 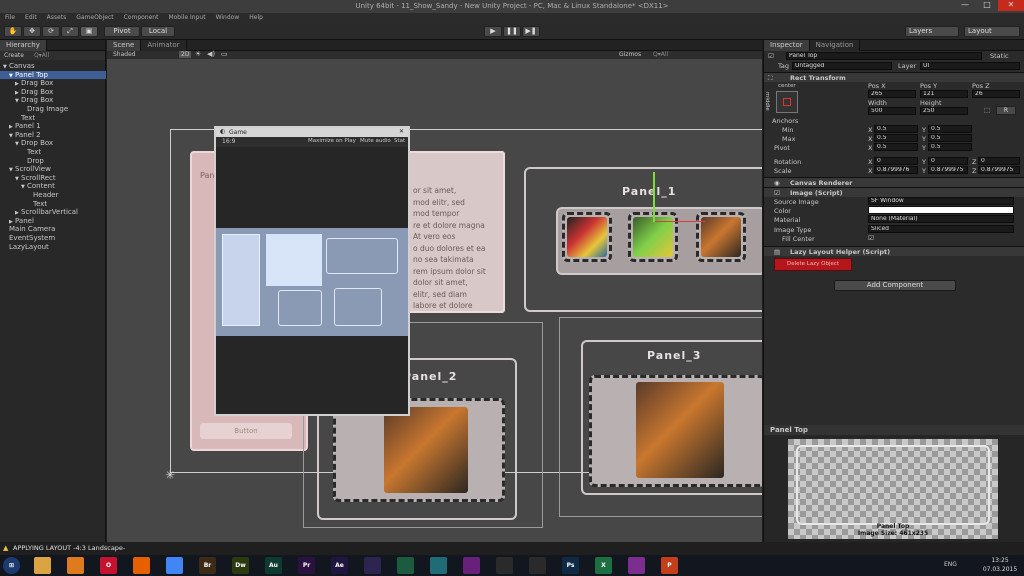 I want to click on panel-3-slot, so click(x=675, y=431).